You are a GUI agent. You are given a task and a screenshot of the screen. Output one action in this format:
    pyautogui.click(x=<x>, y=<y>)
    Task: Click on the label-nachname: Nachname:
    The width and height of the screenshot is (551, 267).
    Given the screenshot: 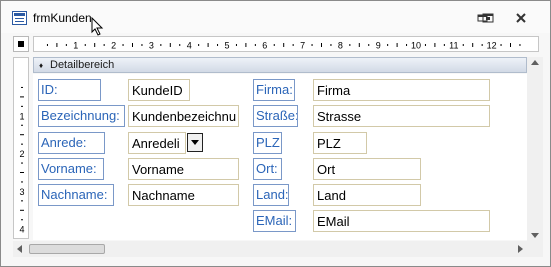 What is the action you would take?
    pyautogui.click(x=76, y=195)
    